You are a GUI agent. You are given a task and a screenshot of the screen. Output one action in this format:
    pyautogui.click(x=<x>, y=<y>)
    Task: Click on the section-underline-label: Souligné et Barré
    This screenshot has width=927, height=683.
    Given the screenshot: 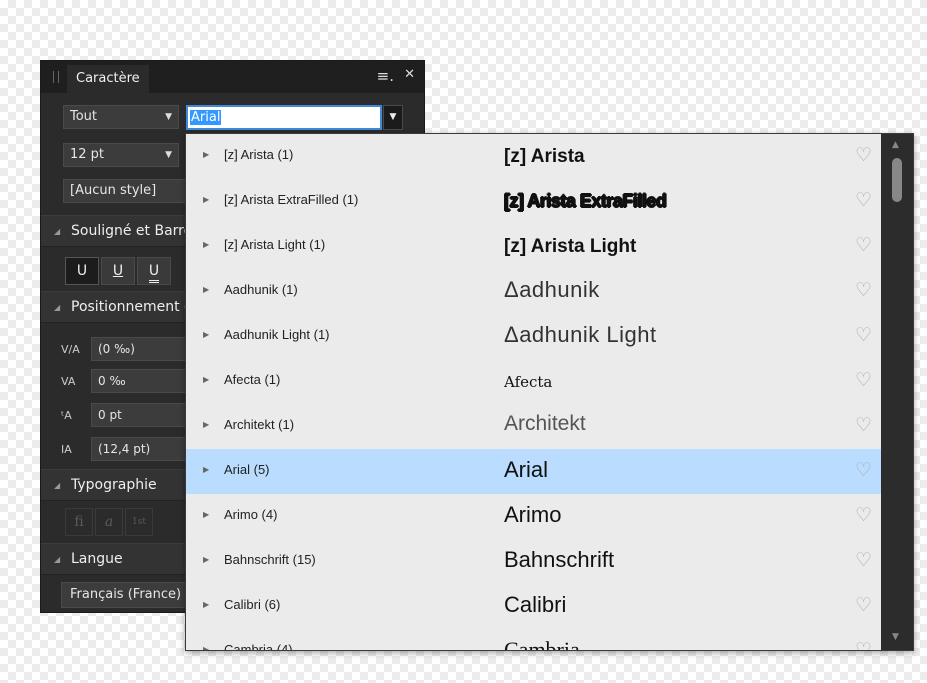 What is the action you would take?
    pyautogui.click(x=131, y=231)
    